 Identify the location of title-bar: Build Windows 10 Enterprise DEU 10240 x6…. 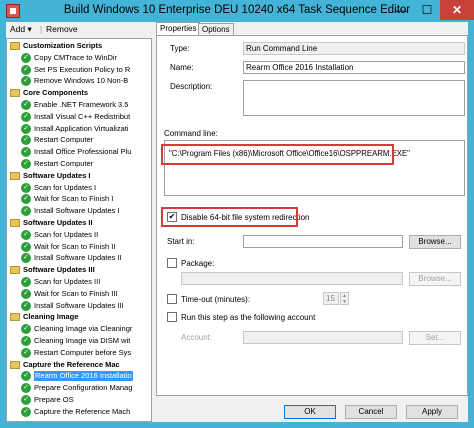
(237, 11).